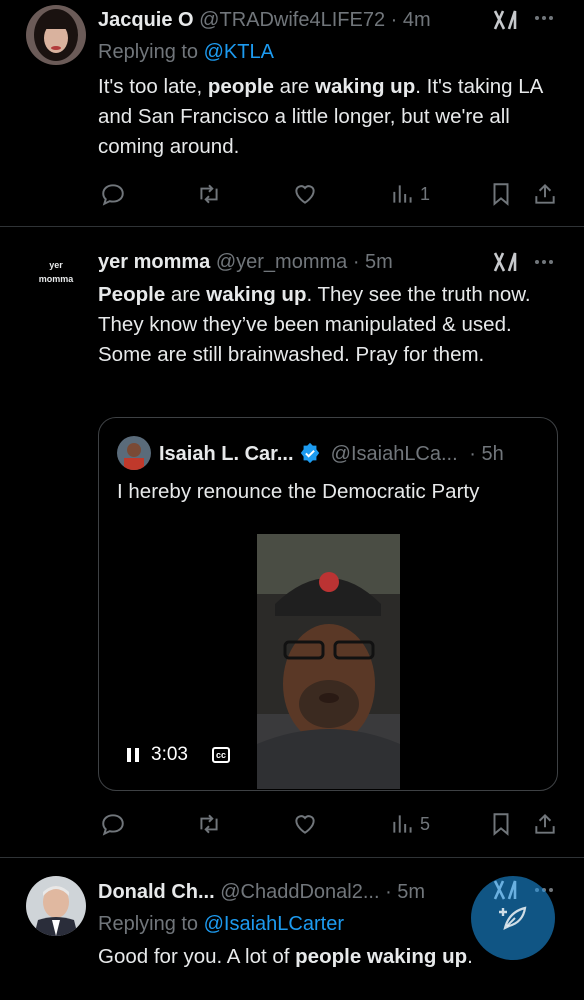 The image size is (584, 1000). I want to click on quote-text: I hereby renounce the Democratic Party, so click(298, 491).